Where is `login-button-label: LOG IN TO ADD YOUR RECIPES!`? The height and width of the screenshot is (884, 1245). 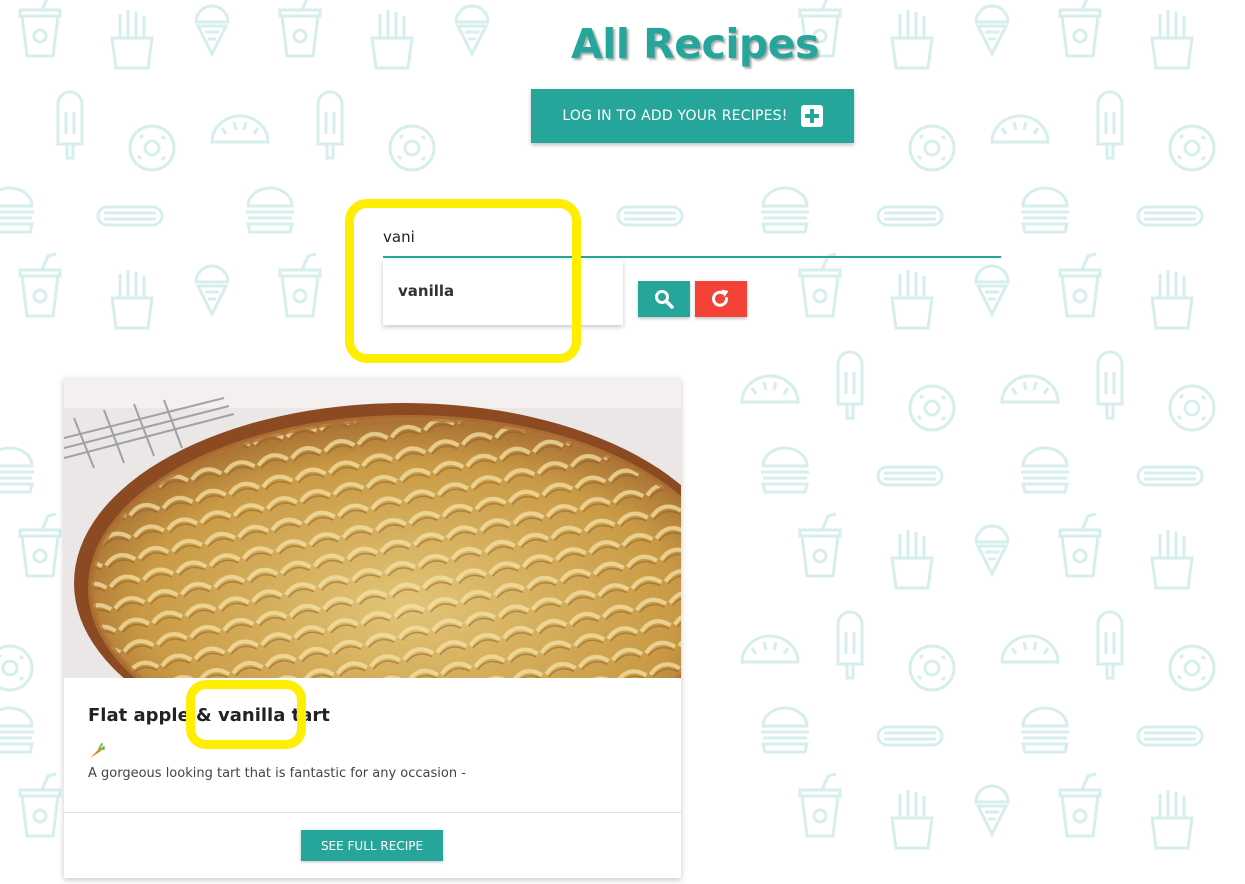
login-button-label: LOG IN TO ADD YOUR RECIPES! is located at coordinates (675, 116).